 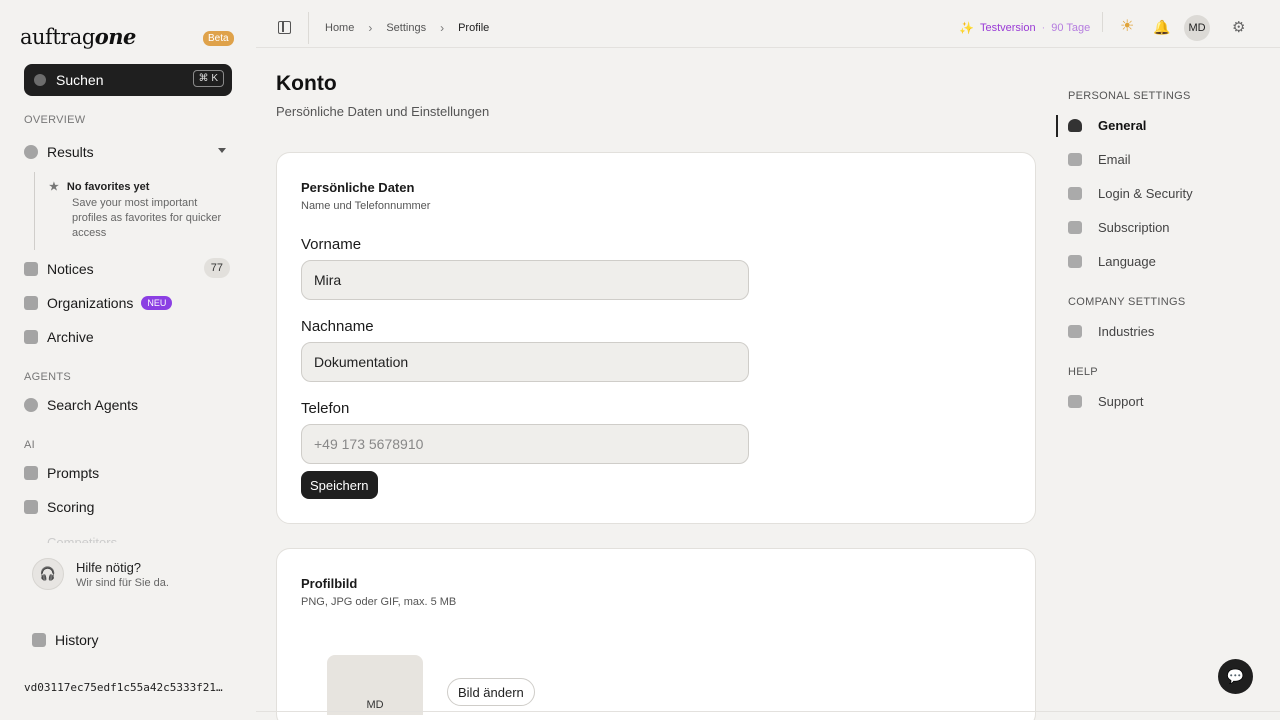 I want to click on user-icon, so click(x=1075, y=125).